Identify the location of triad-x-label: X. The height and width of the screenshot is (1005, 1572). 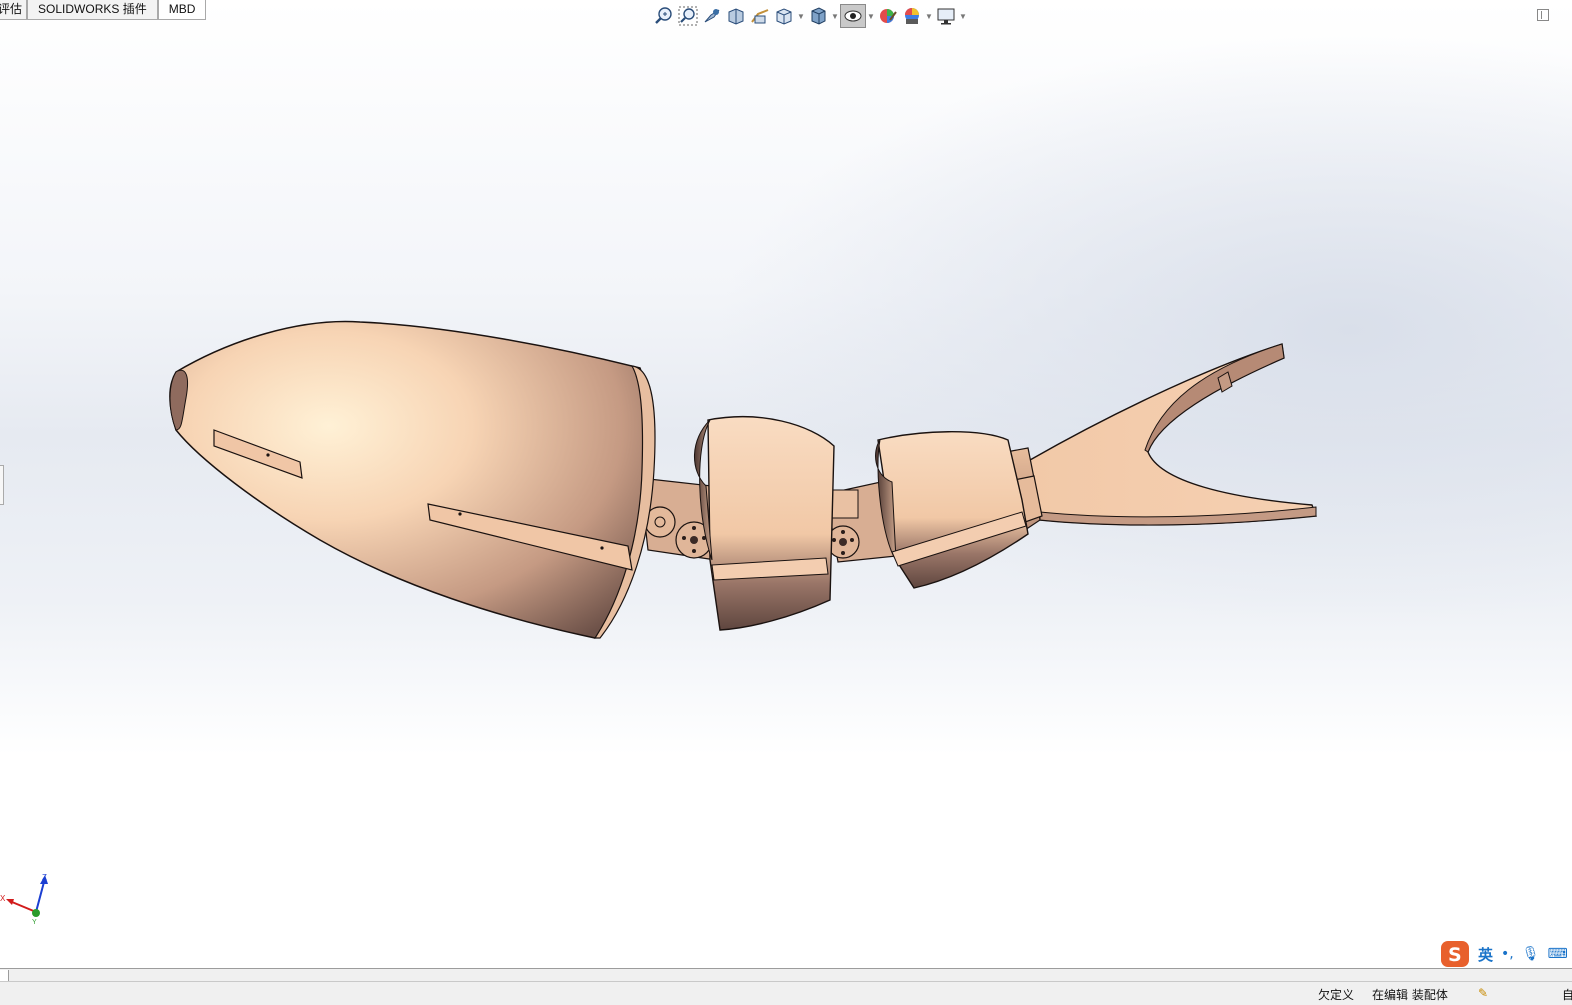
(3, 898).